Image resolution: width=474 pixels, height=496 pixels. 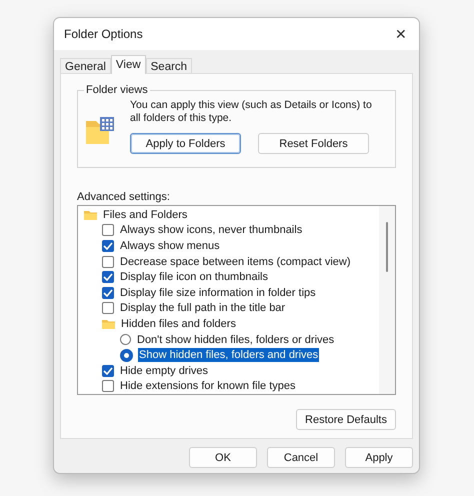 What do you see at coordinates (178, 323) in the screenshot?
I see `tree-label: Hidden files and folders` at bounding box center [178, 323].